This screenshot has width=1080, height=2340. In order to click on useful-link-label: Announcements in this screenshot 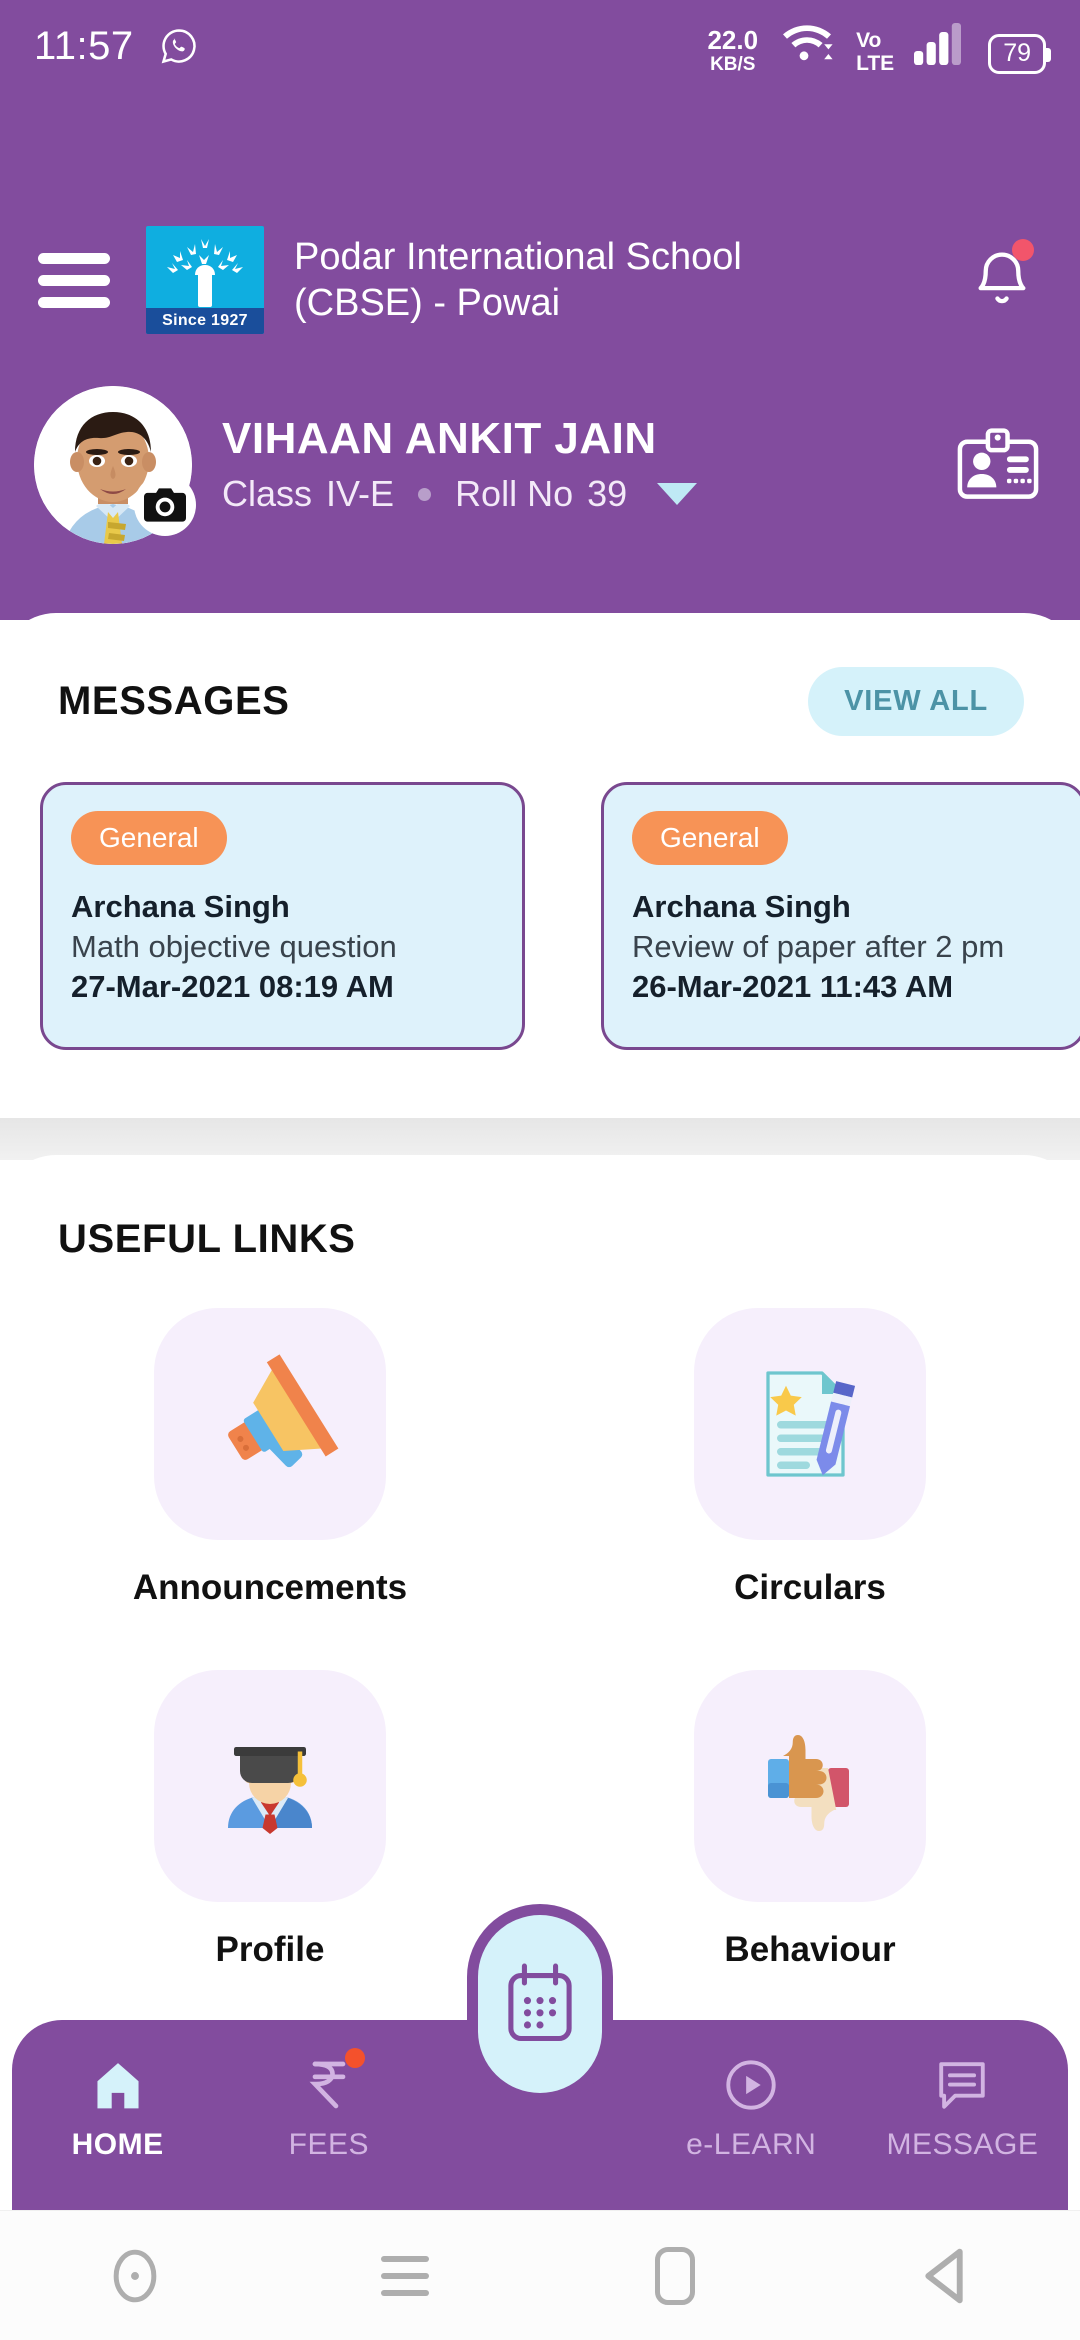, I will do `click(270, 1587)`.